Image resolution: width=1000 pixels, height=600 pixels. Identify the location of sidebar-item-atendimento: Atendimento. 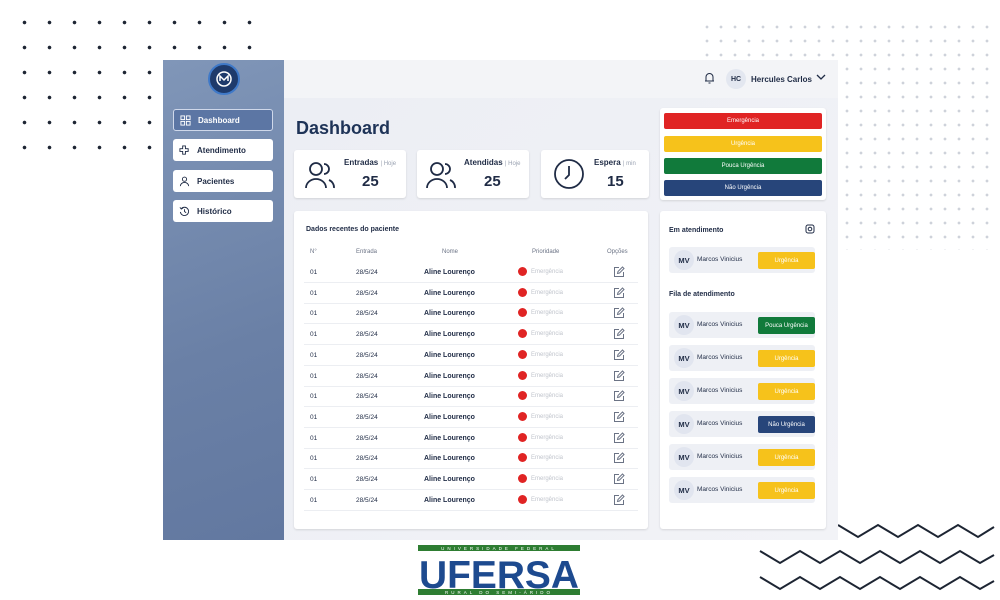
(223, 150).